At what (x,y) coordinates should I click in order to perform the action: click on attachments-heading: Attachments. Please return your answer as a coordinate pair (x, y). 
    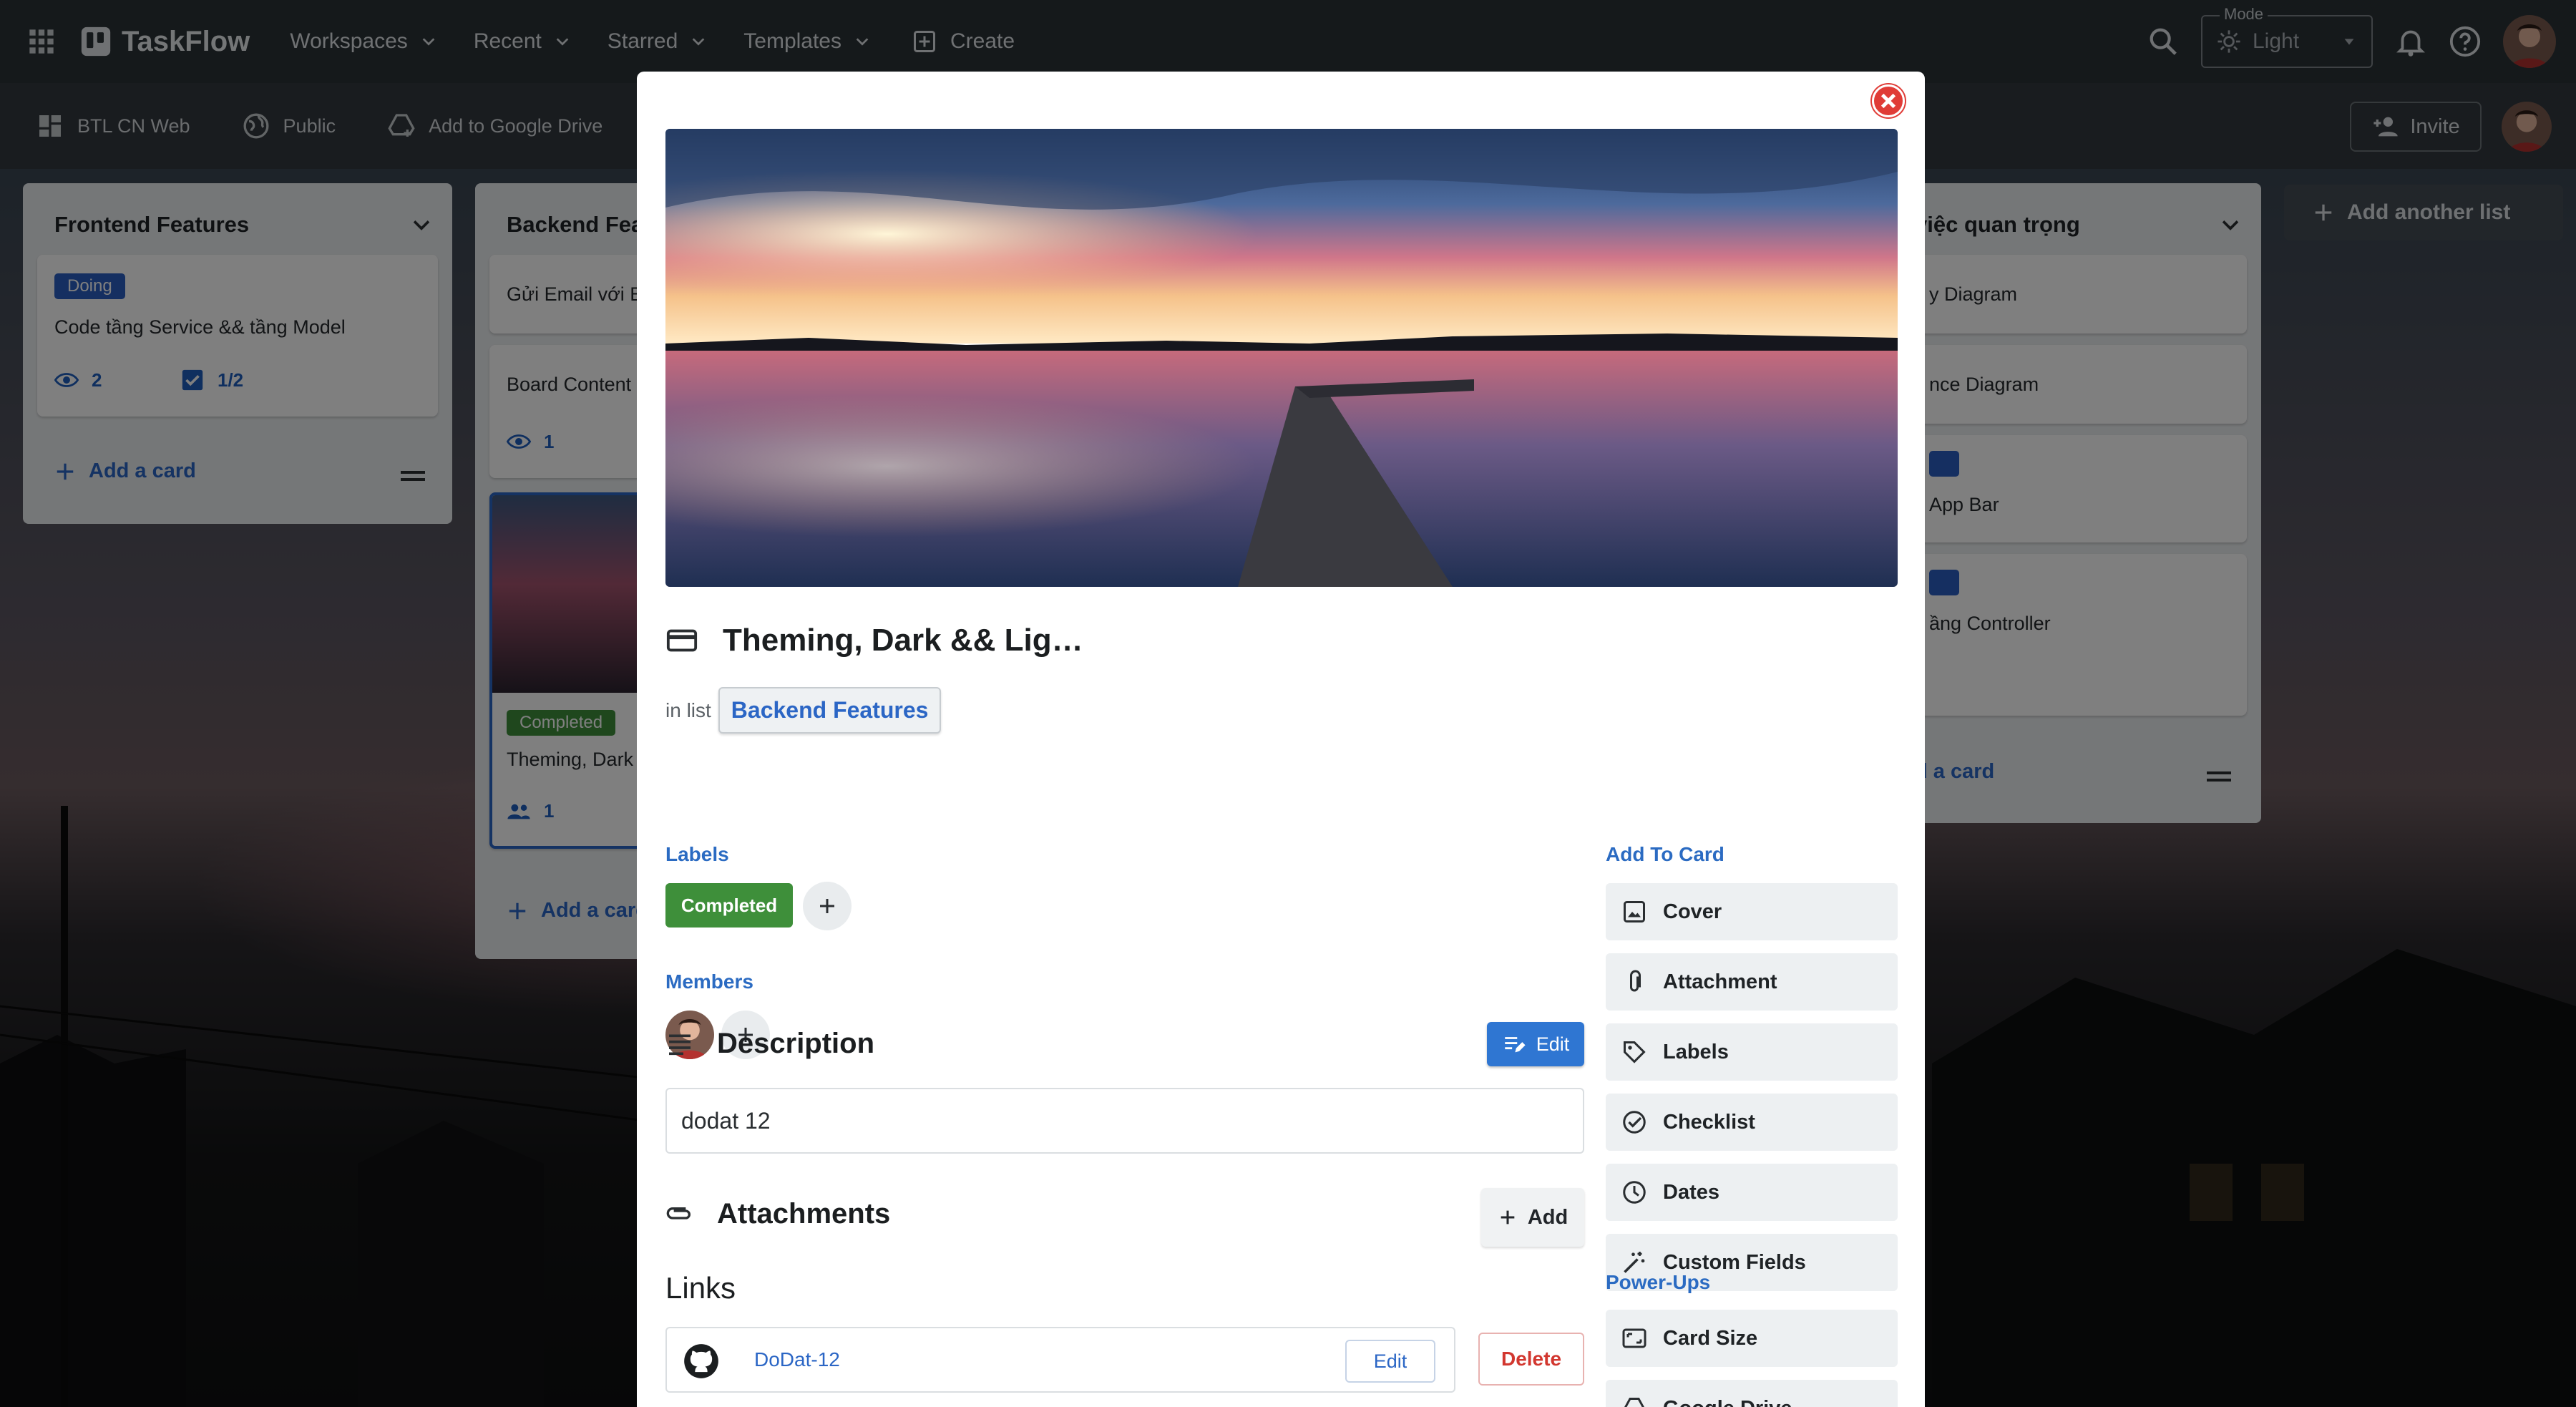
    Looking at the image, I should click on (804, 1214).